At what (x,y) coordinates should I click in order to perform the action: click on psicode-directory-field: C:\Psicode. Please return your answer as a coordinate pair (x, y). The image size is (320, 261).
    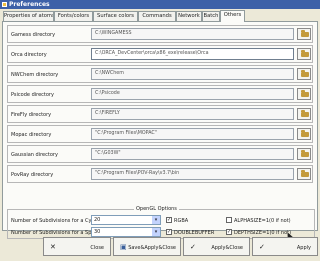
    Looking at the image, I should click on (192, 94).